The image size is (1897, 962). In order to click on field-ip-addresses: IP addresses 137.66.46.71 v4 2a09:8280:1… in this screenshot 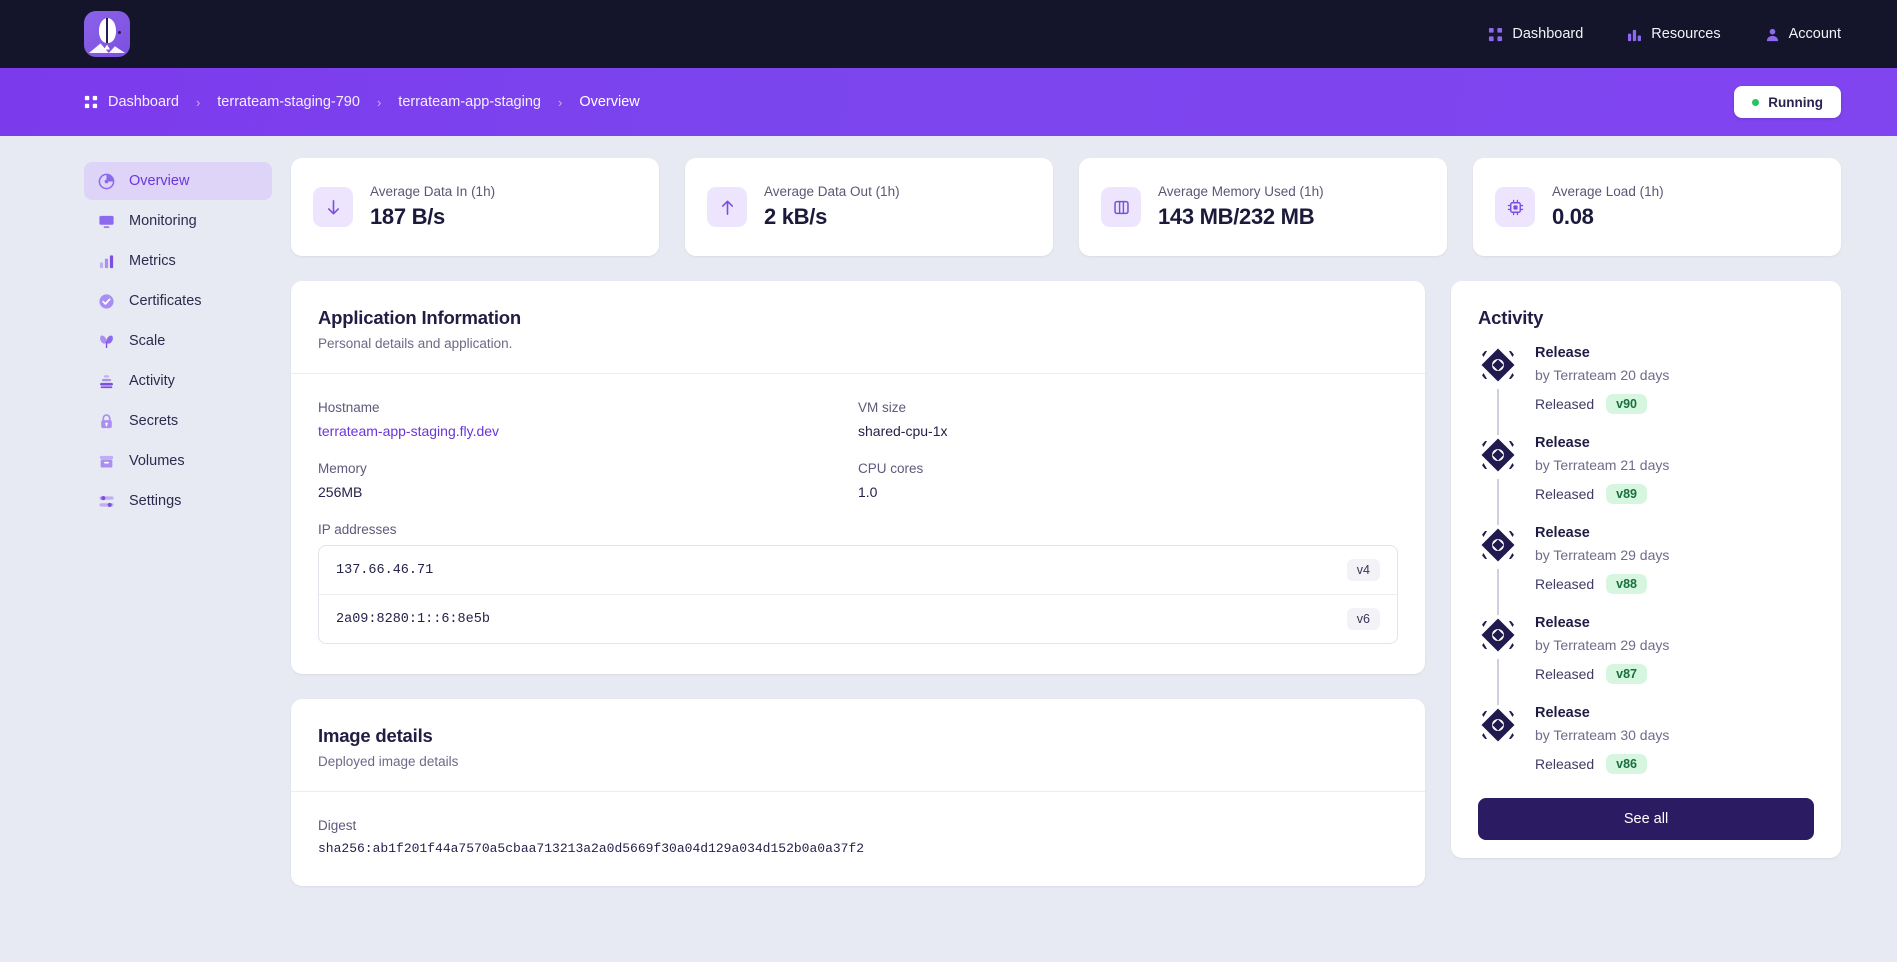, I will do `click(858, 583)`.